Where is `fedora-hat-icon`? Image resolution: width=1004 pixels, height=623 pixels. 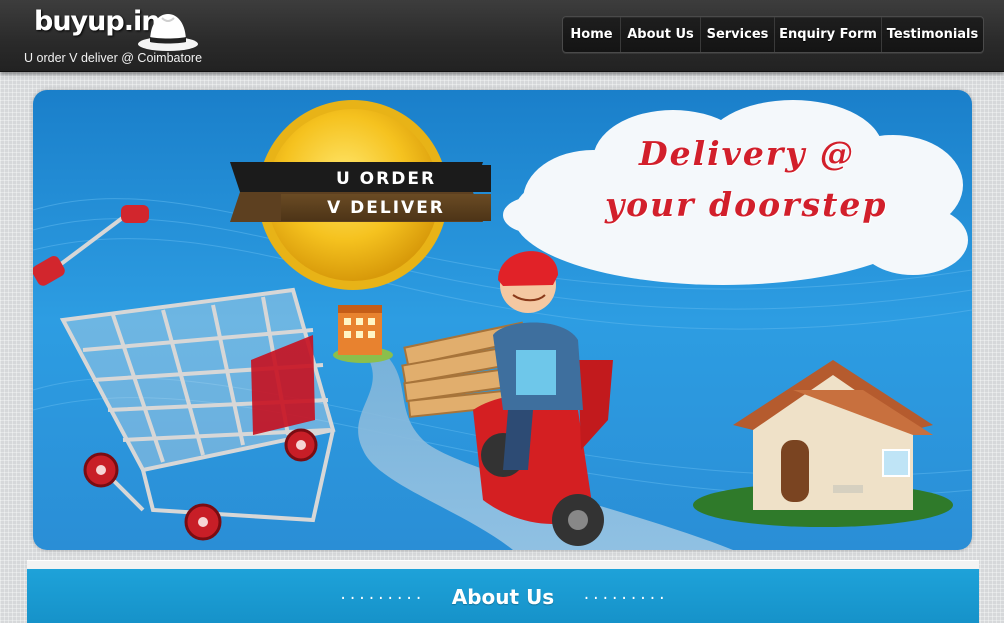 fedora-hat-icon is located at coordinates (168, 32).